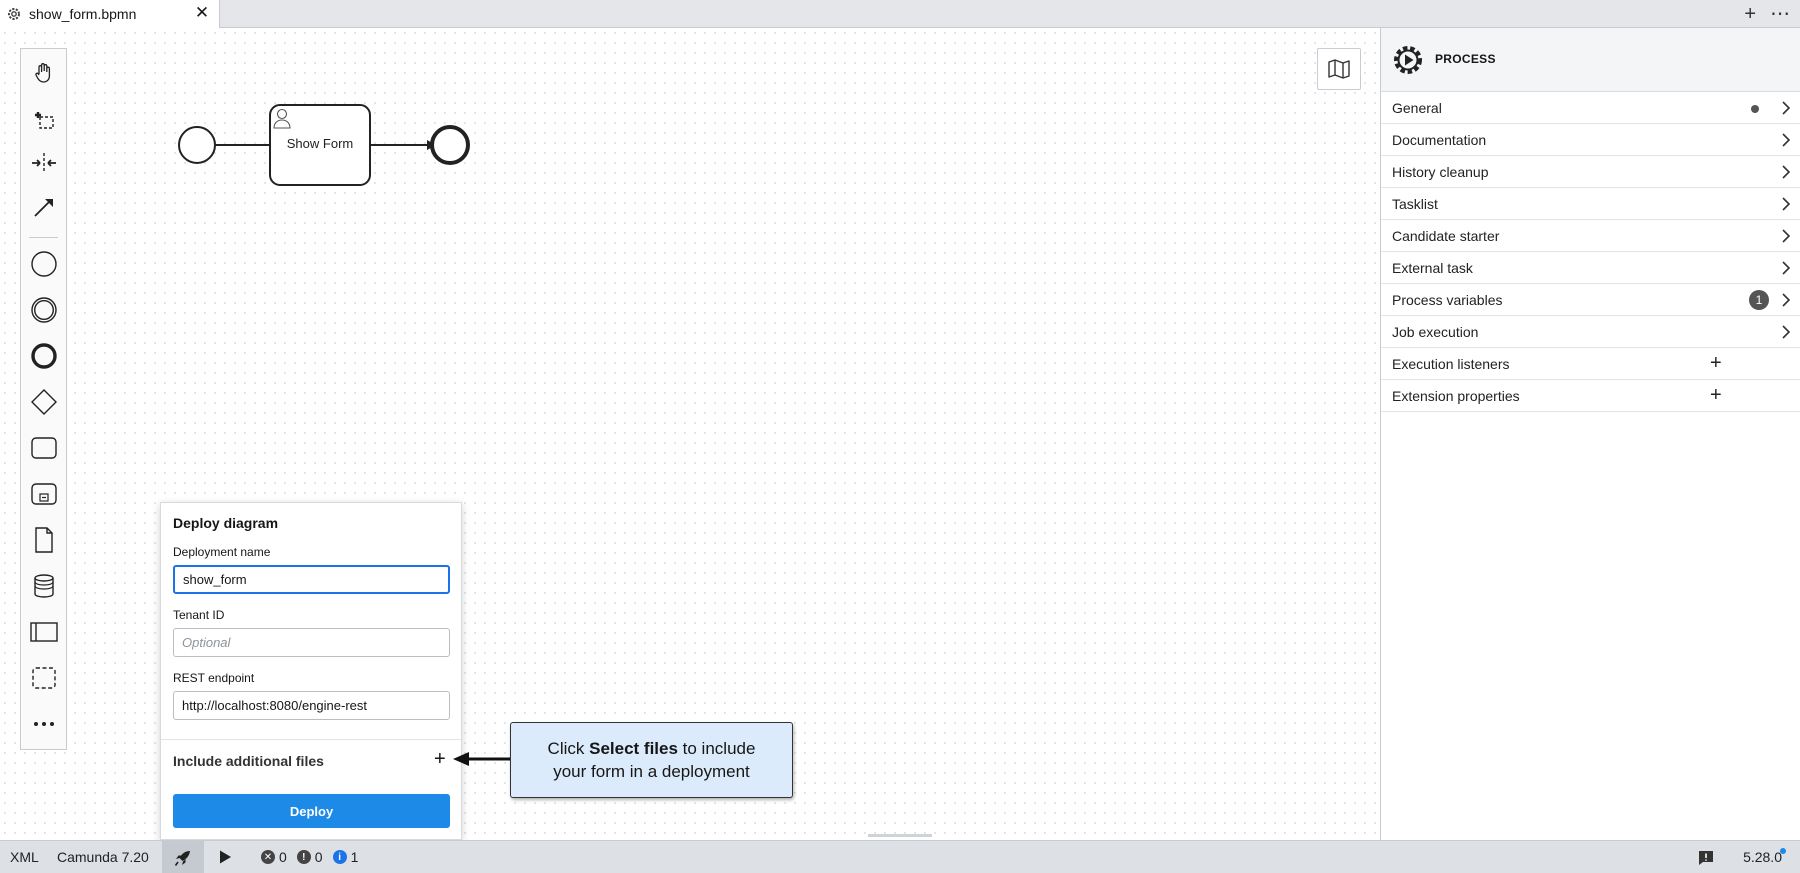  Describe the element at coordinates (1706, 858) in the screenshot. I see `feedback-icon` at that location.